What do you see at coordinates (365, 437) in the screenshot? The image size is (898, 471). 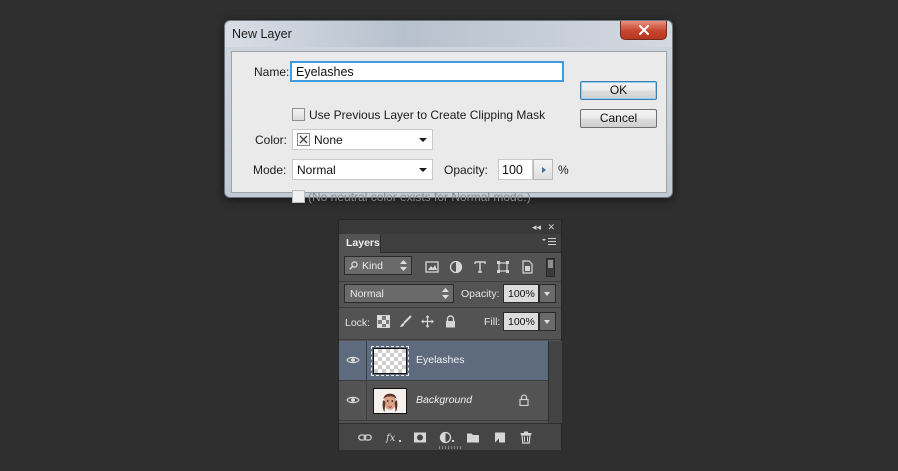 I see `link-icon` at bounding box center [365, 437].